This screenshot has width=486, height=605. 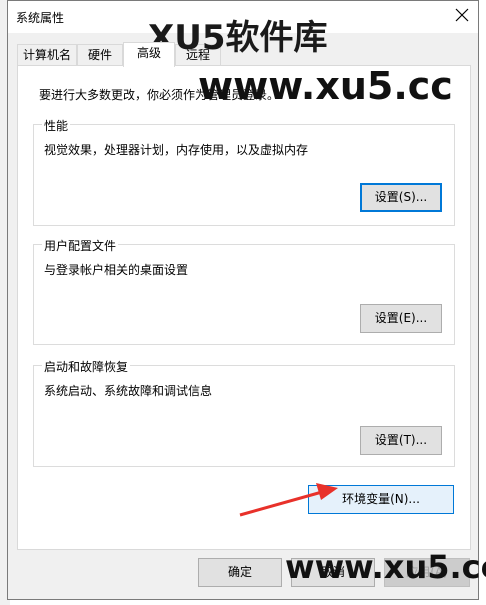 What do you see at coordinates (100, 54) in the screenshot?
I see `tab-hardware: 硬件` at bounding box center [100, 54].